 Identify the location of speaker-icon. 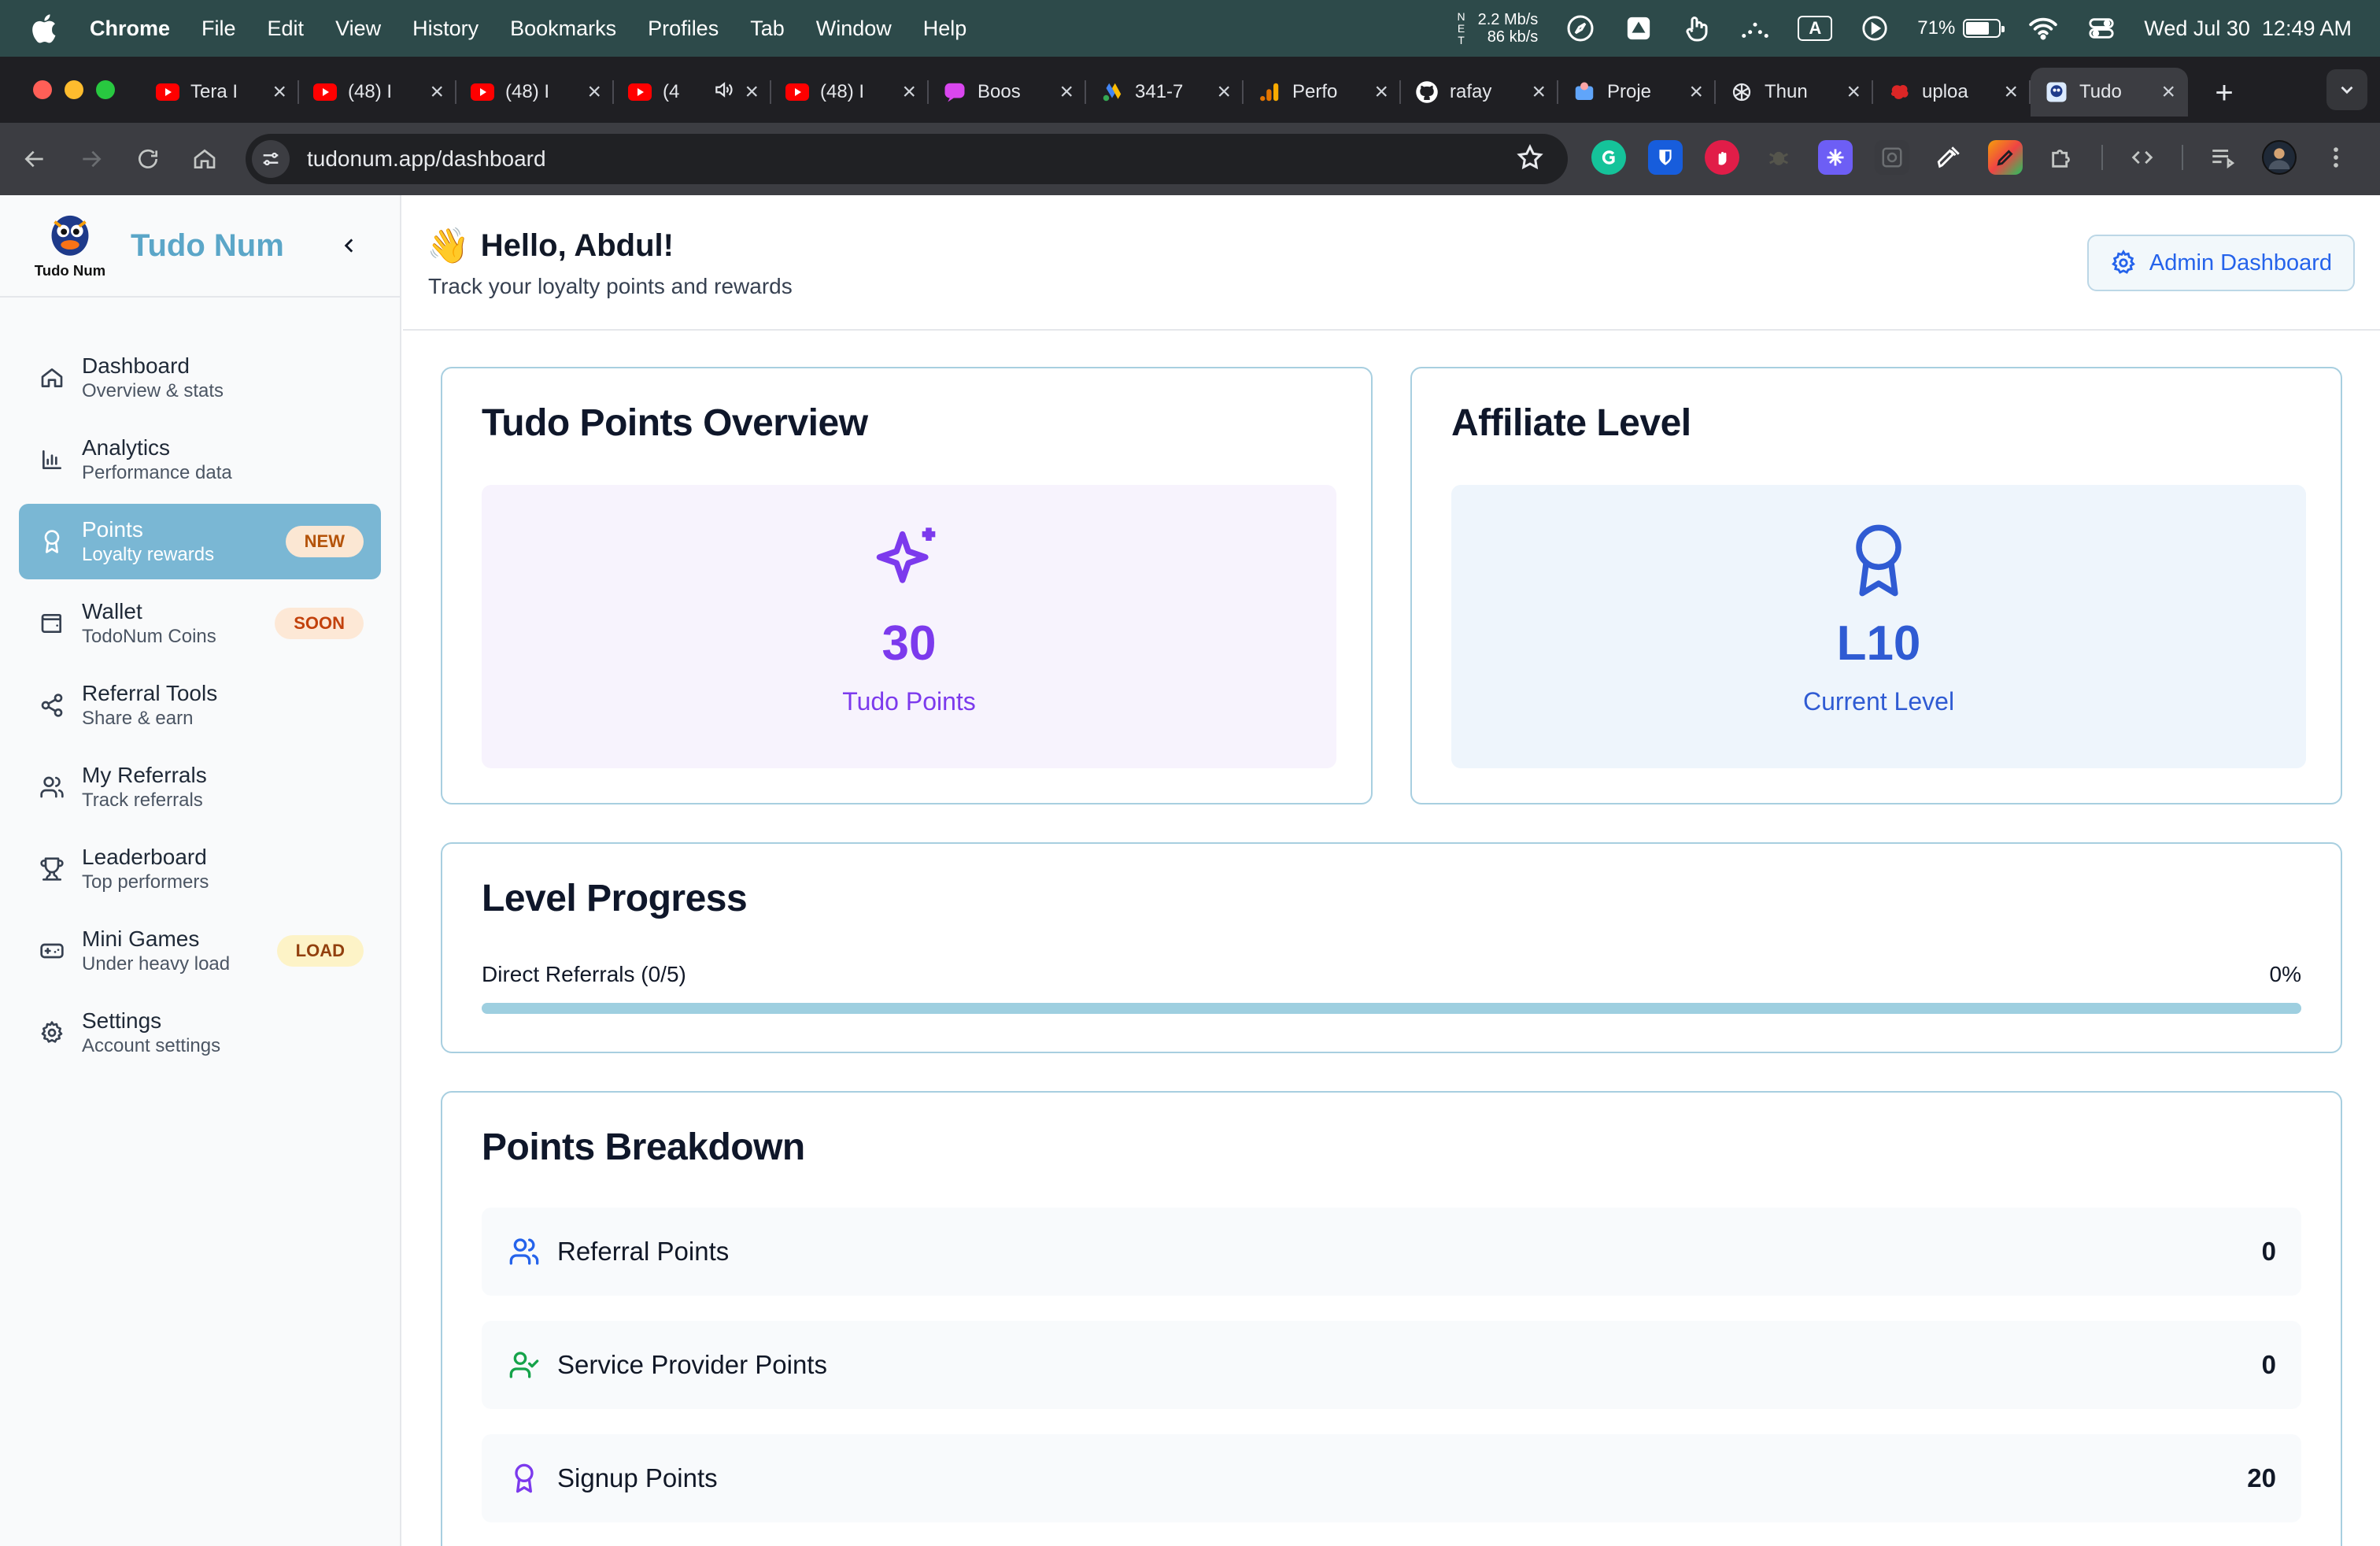
(723, 93).